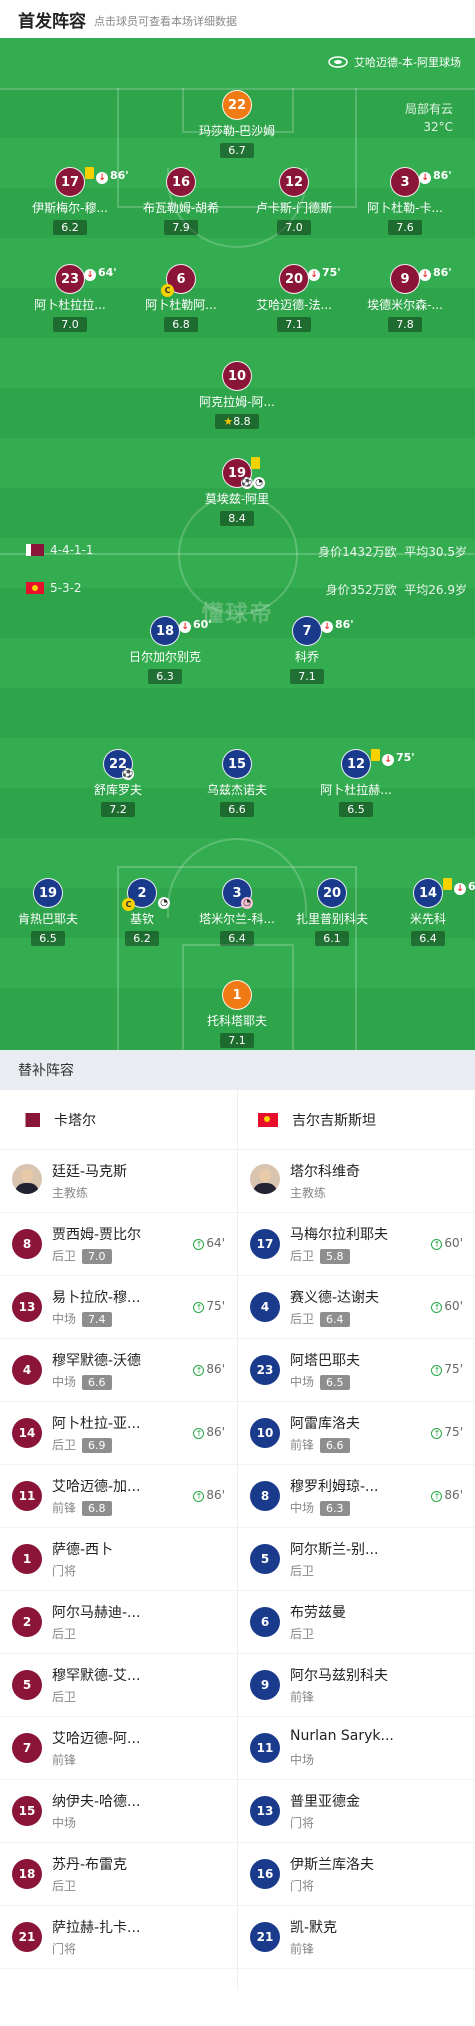 Image resolution: width=475 pixels, height=2026 pixels. Describe the element at coordinates (82, 1381) in the screenshot. I see `player-position: 中场 6.6` at that location.